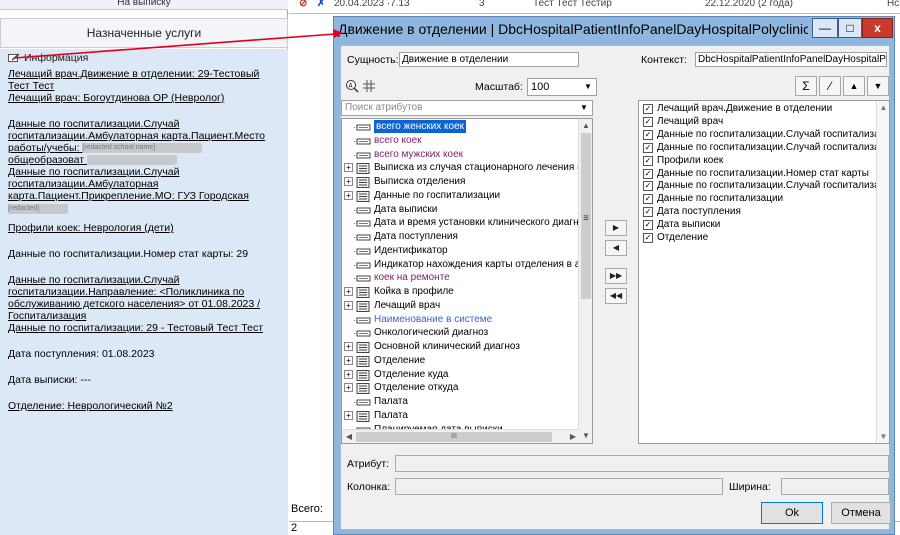 The width and height of the screenshot is (900, 535). What do you see at coordinates (144, 98) in the screenshot?
I see `doctor-link: Лечащий врач: Богоутдинова ОР (Невролог)` at bounding box center [144, 98].